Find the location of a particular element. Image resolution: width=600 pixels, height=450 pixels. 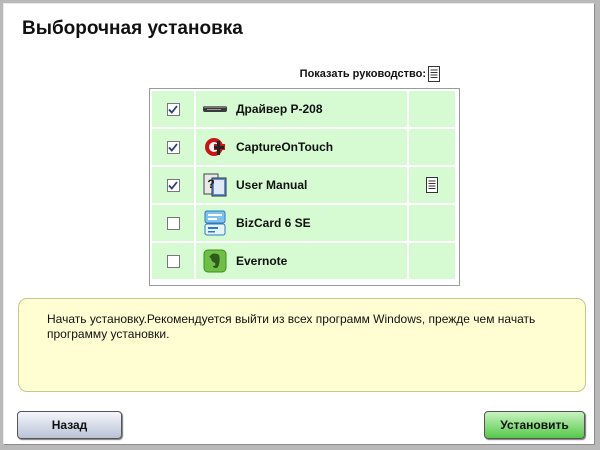

bizcard-checkbox is located at coordinates (173, 223).